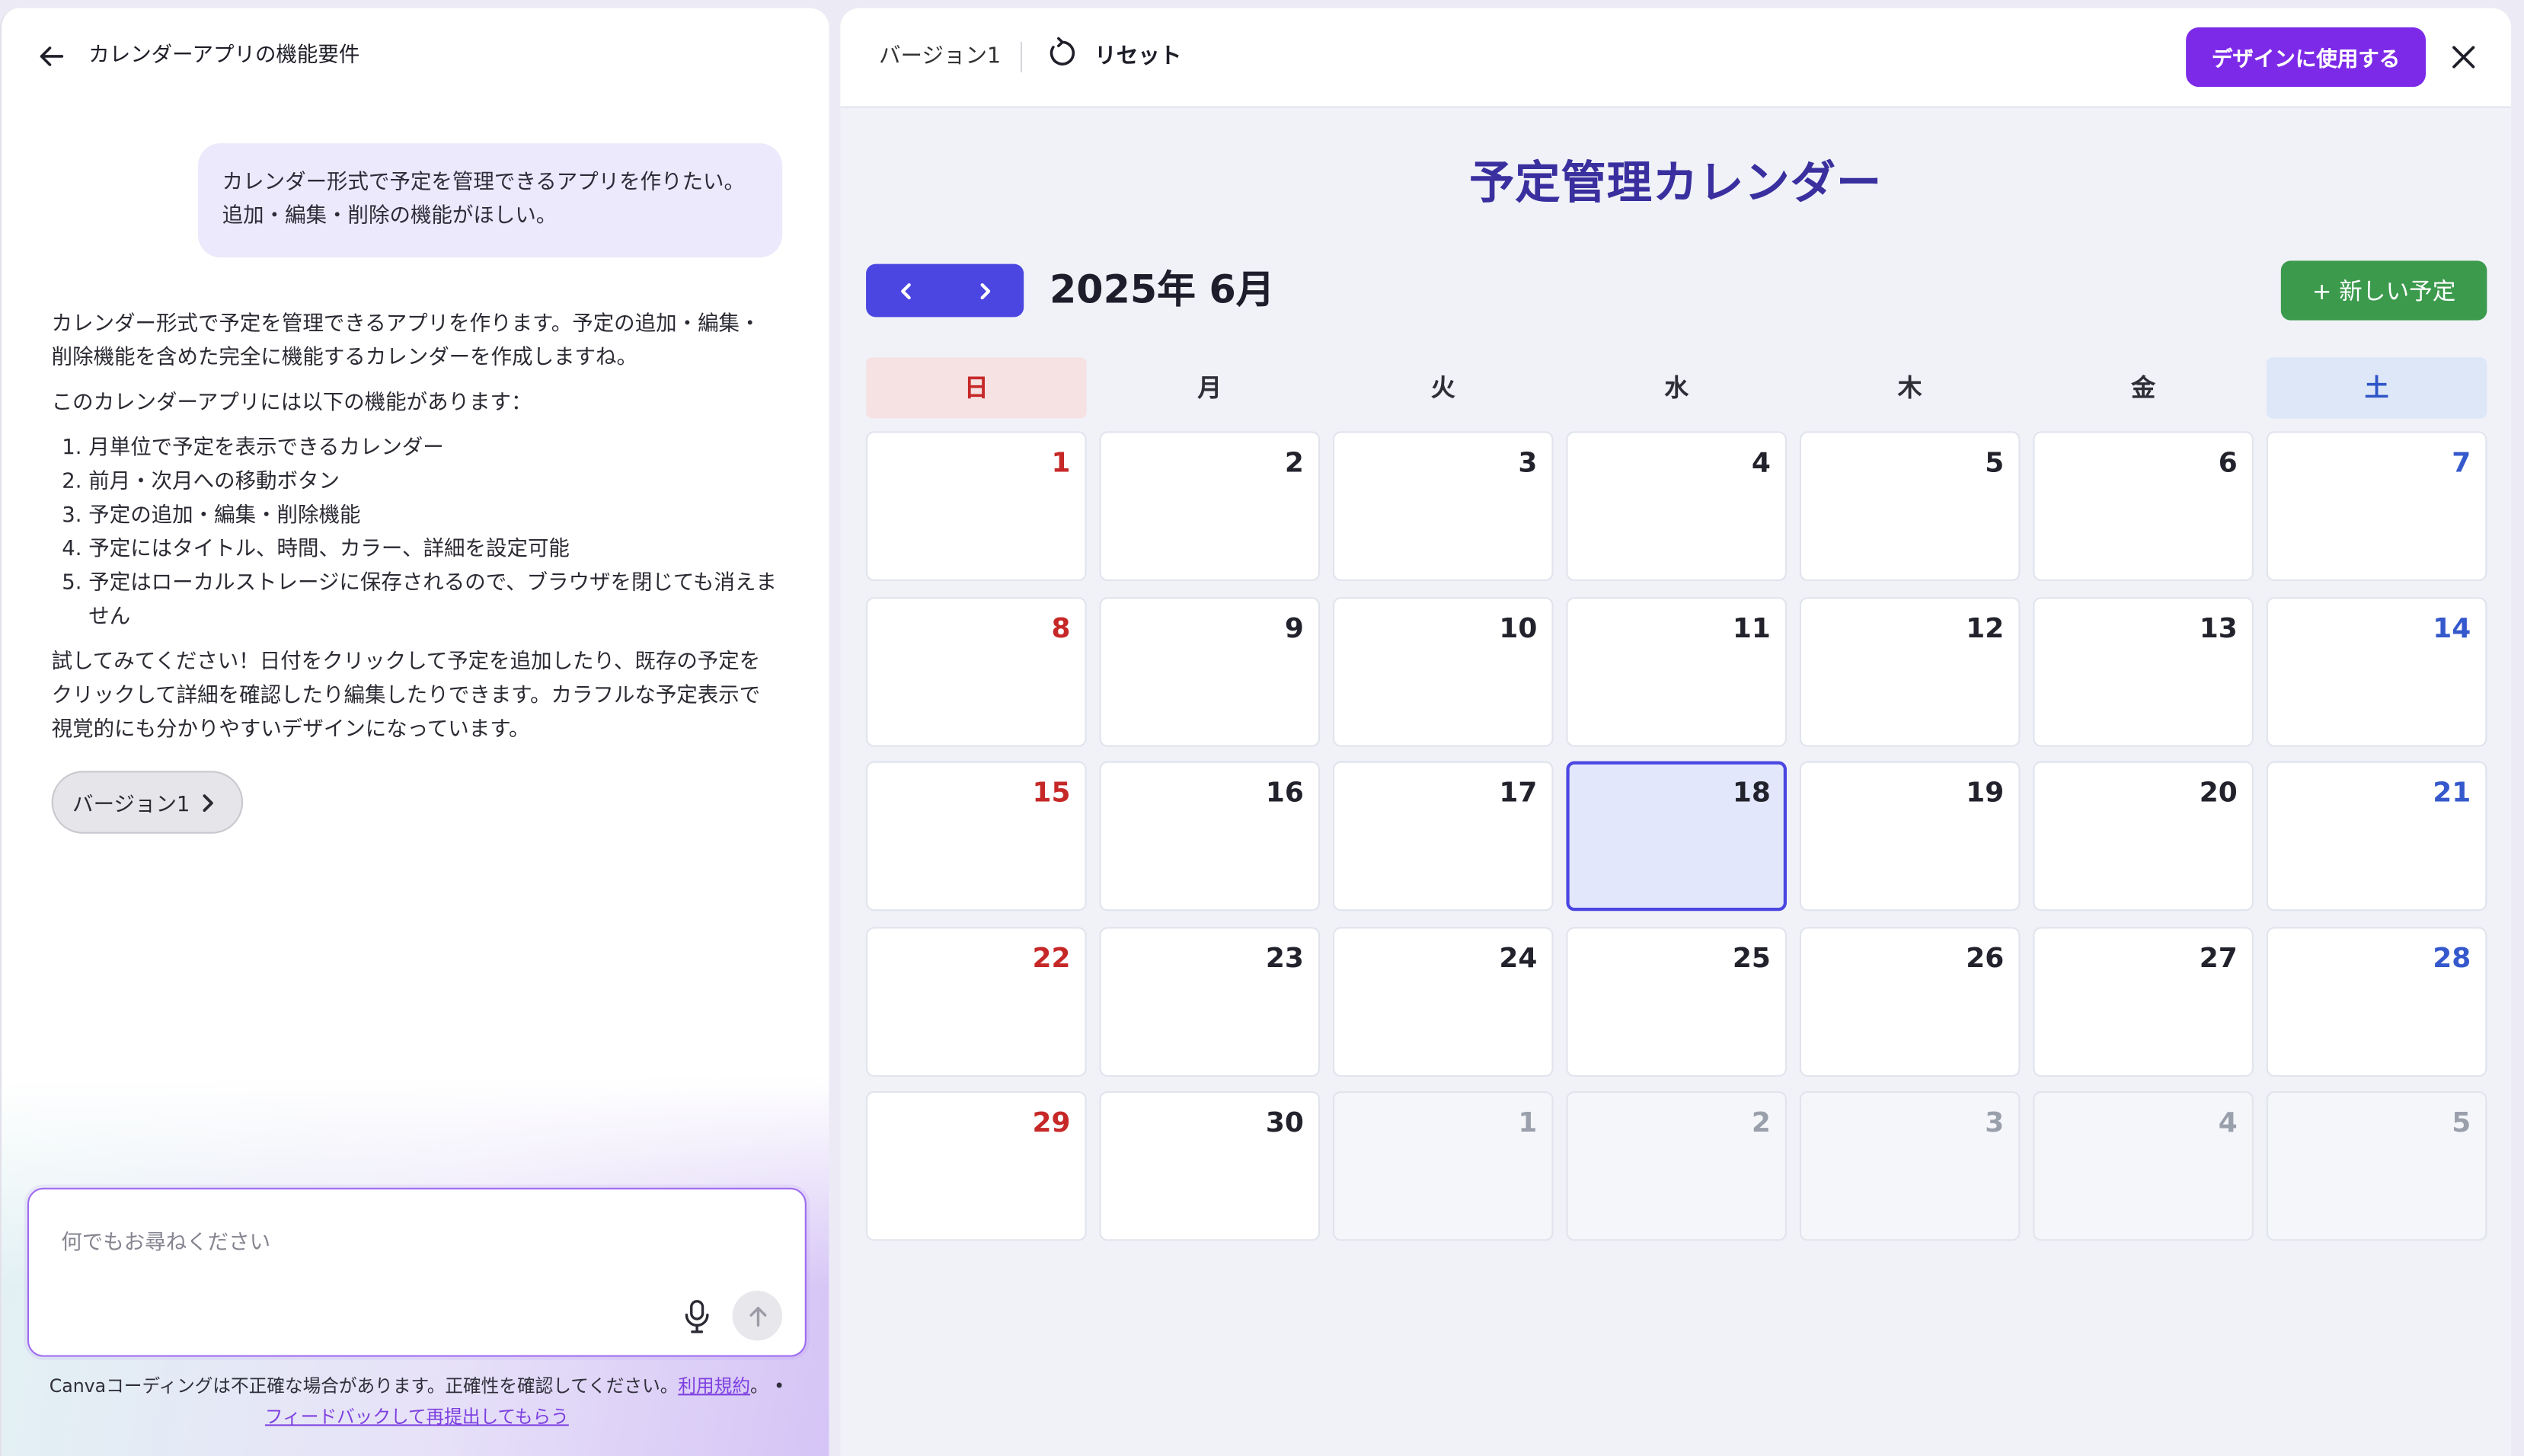 This screenshot has width=2524, height=1456. I want to click on user-message-line: カレンダー形式で予定を管理できるアプリを作りたい。, so click(484, 183).